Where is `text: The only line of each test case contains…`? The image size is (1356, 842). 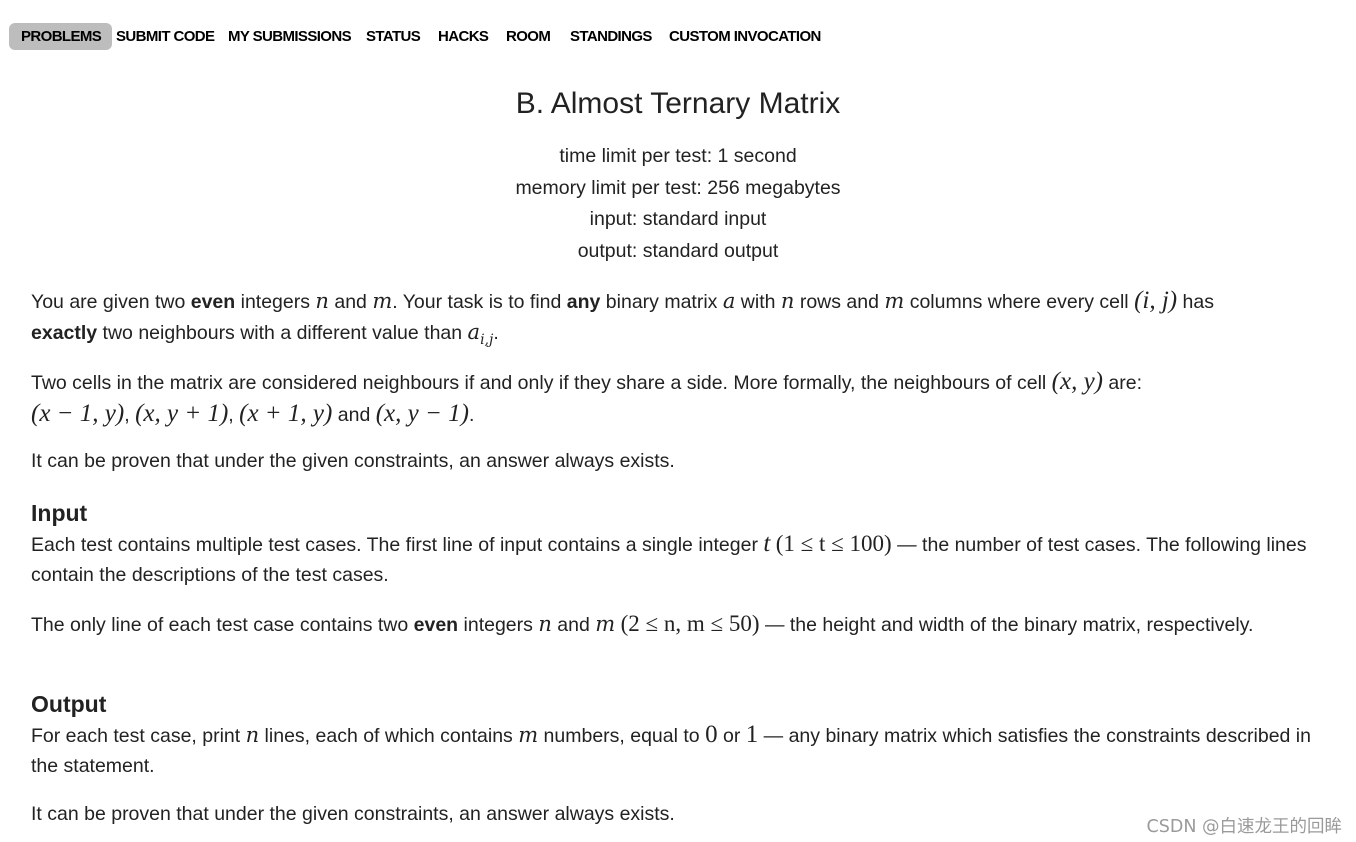 text: The only line of each test case contains… is located at coordinates (222, 625).